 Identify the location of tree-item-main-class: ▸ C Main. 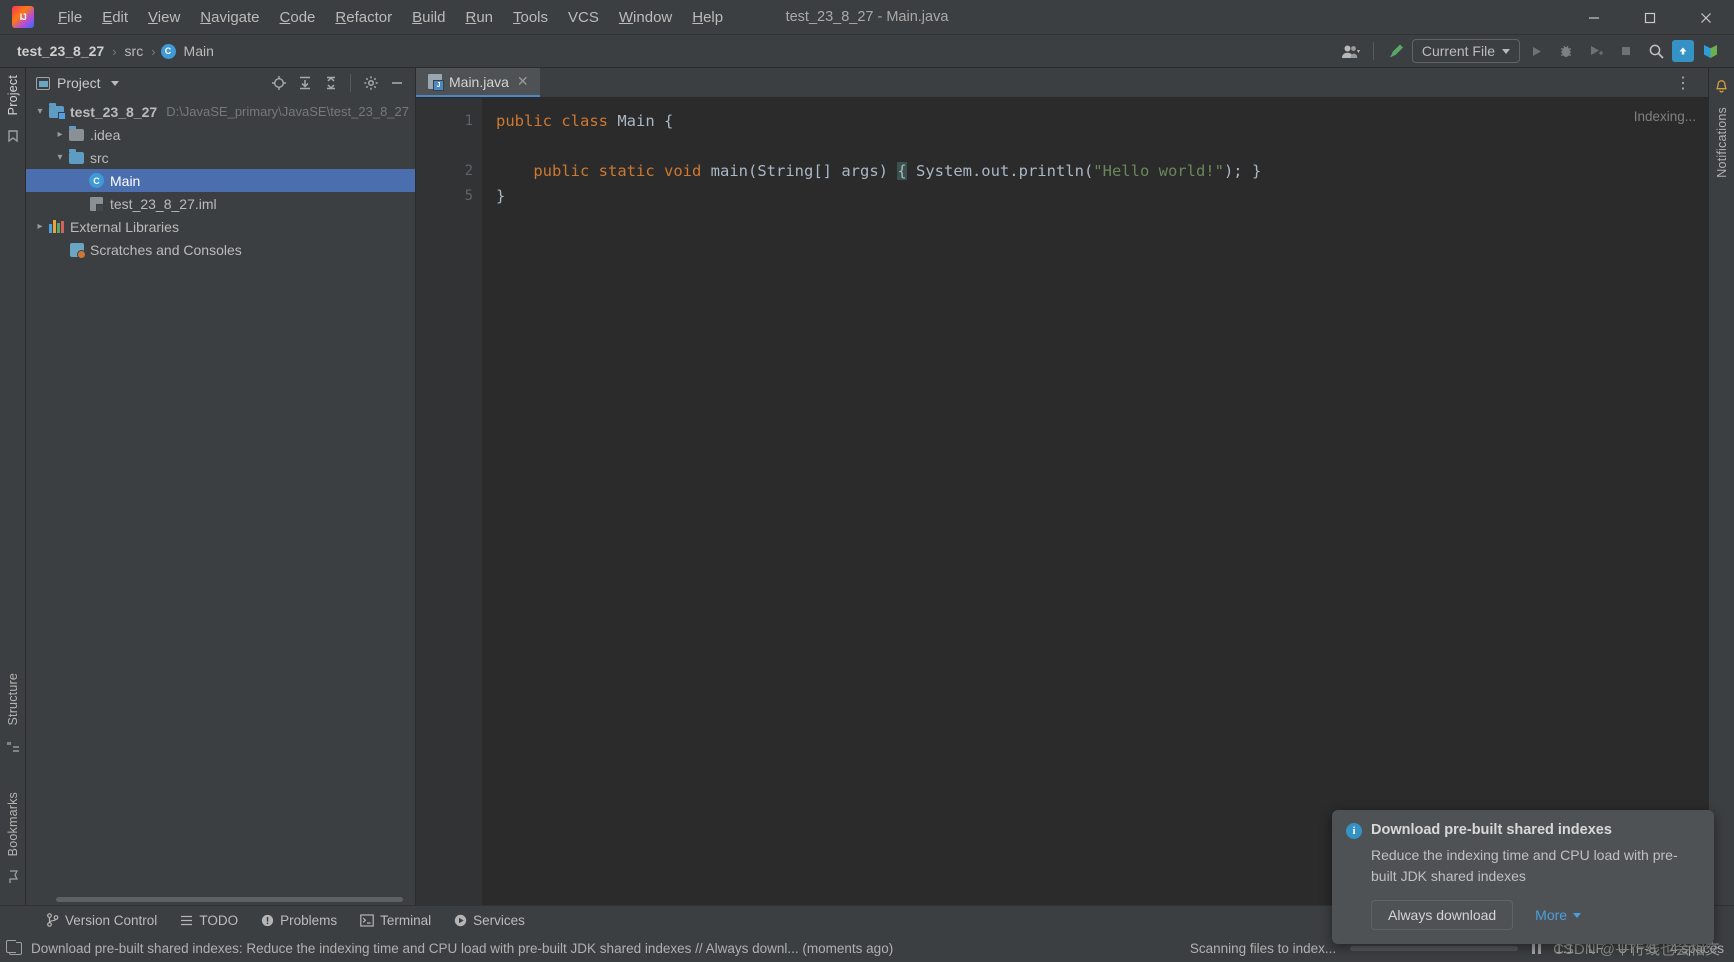
(220, 180).